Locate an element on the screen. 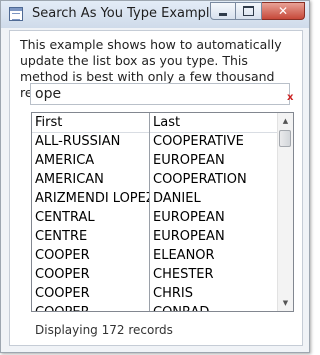 The height and width of the screenshot is (355, 320). list-item: ARIZMENDI LOPEZ DANIEL is located at coordinates (154, 198).